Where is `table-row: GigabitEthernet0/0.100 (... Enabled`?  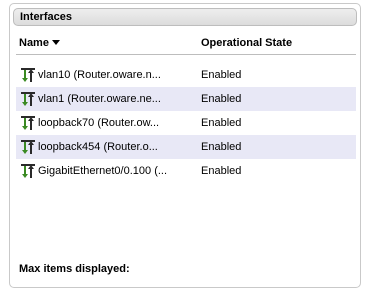 table-row: GigabitEthernet0/0.100 (... Enabled is located at coordinates (186, 171).